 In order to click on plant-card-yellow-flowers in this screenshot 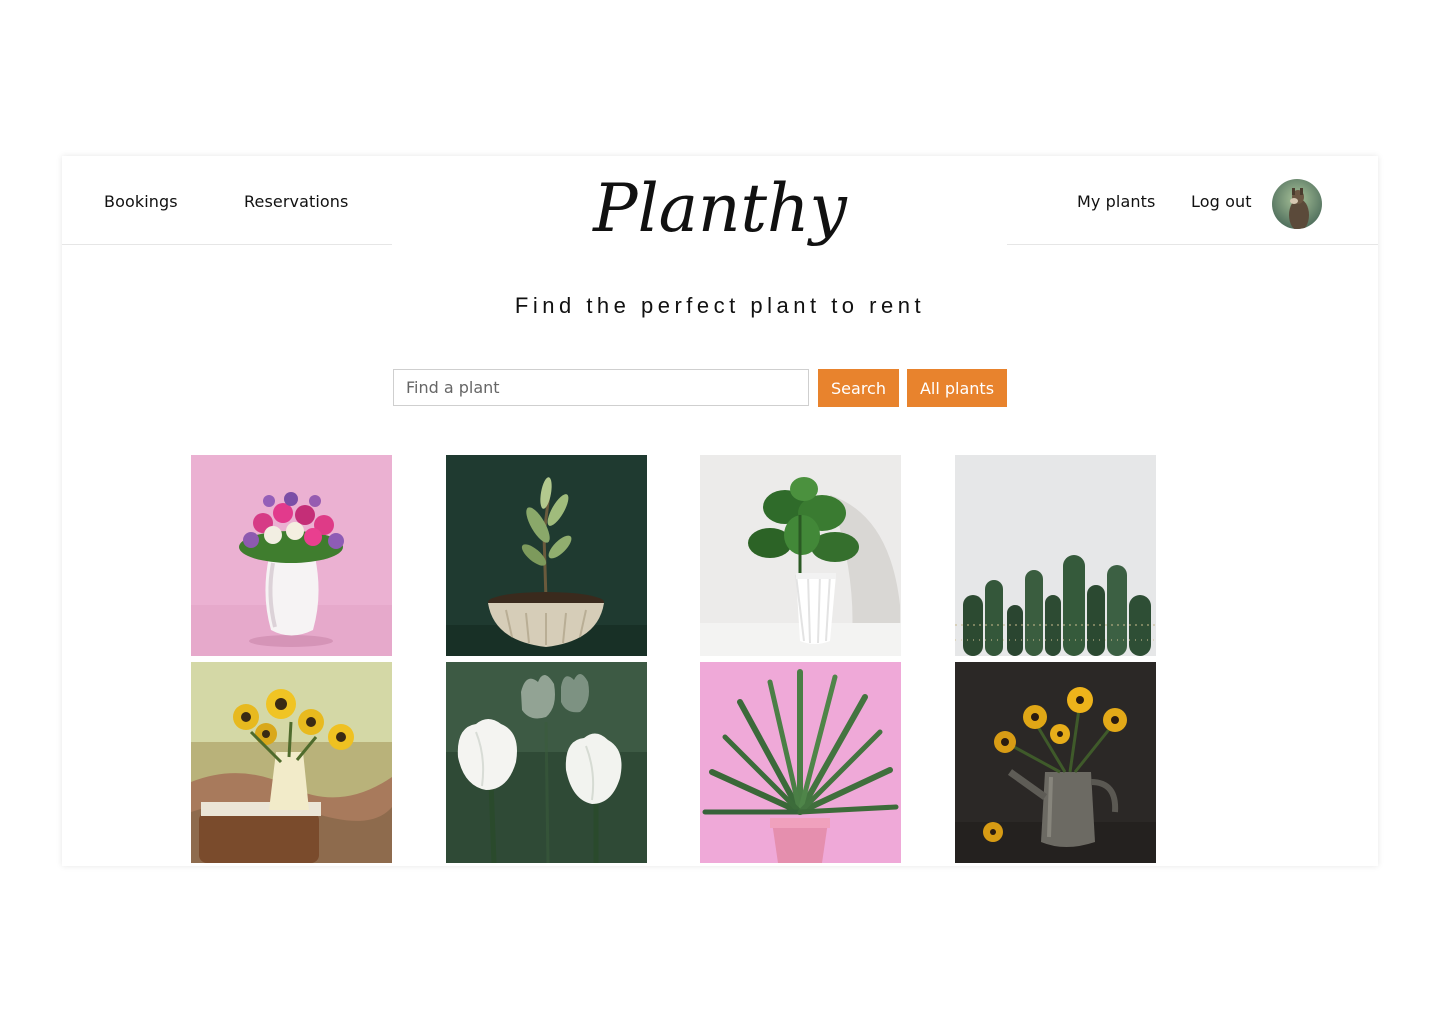, I will do `click(1055, 762)`.